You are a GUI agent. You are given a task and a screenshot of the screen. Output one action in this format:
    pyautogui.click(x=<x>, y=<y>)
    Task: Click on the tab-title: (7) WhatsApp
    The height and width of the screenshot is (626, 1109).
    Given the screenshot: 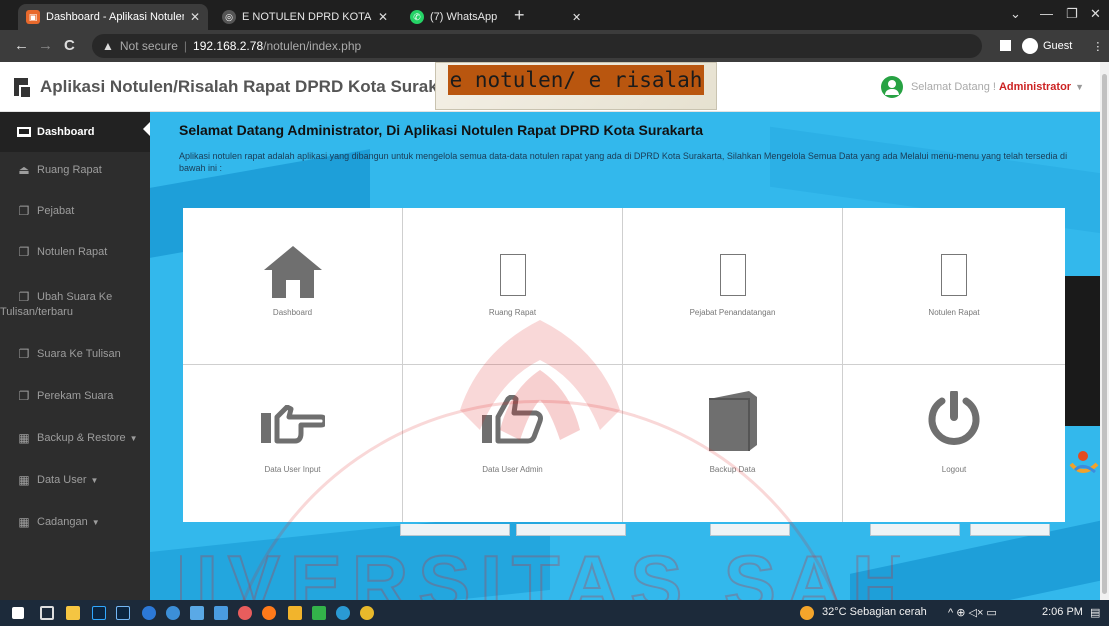 What is the action you would take?
    pyautogui.click(x=464, y=17)
    